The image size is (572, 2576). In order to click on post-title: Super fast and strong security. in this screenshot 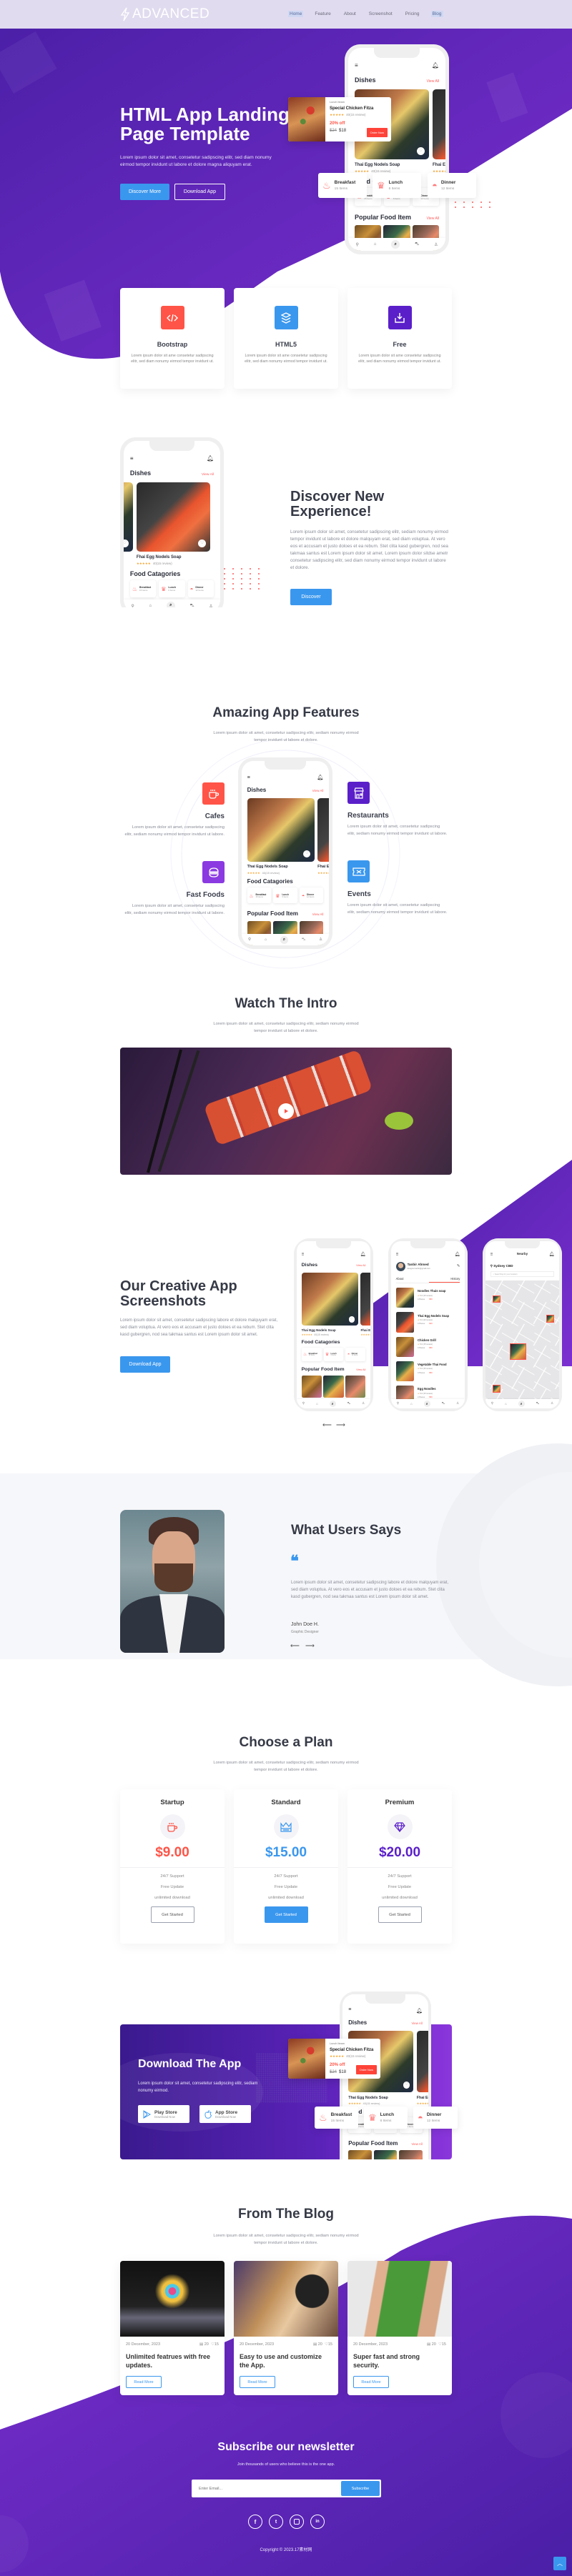, I will do `click(399, 2360)`.